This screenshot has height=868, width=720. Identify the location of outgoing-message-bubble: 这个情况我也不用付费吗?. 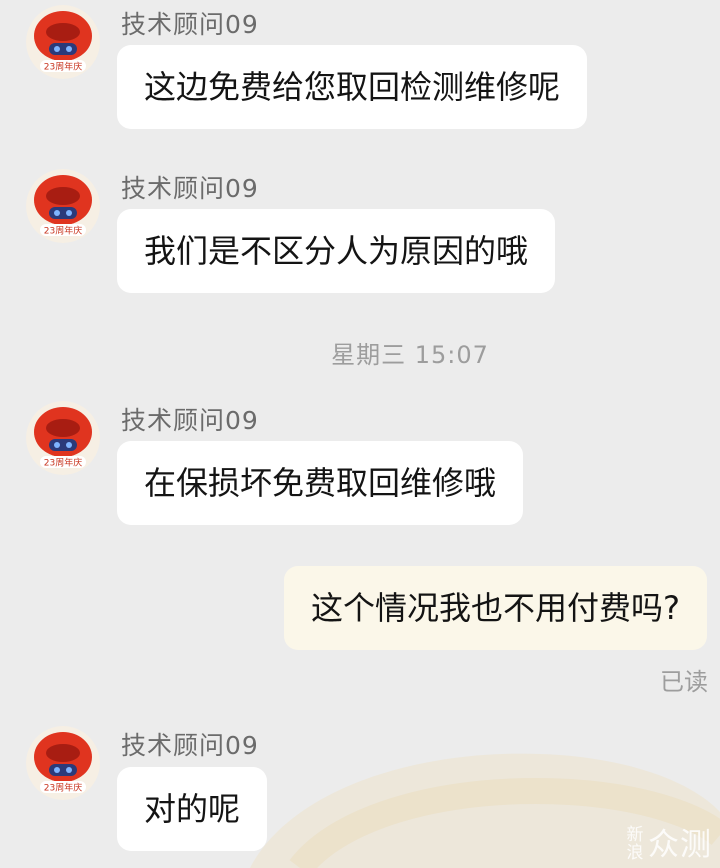
(495, 608).